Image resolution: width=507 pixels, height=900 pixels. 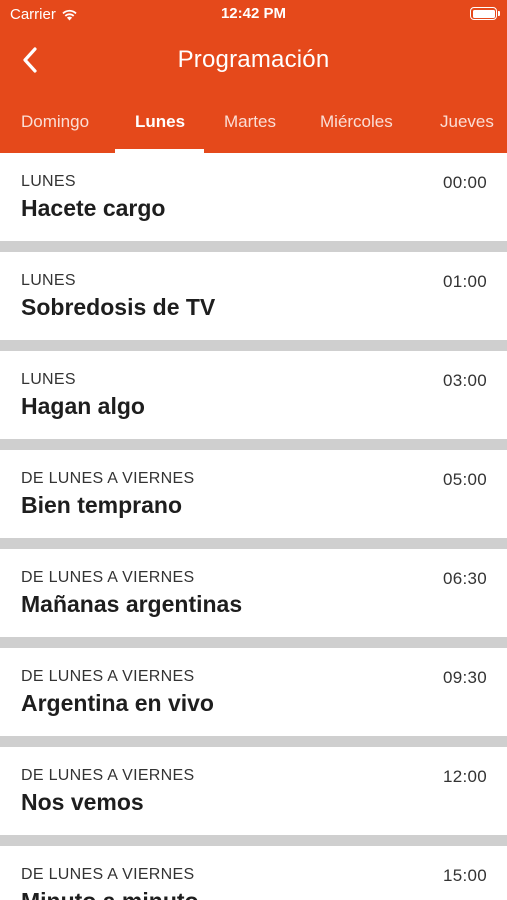 I want to click on program-time: 15:00, so click(x=464, y=875).